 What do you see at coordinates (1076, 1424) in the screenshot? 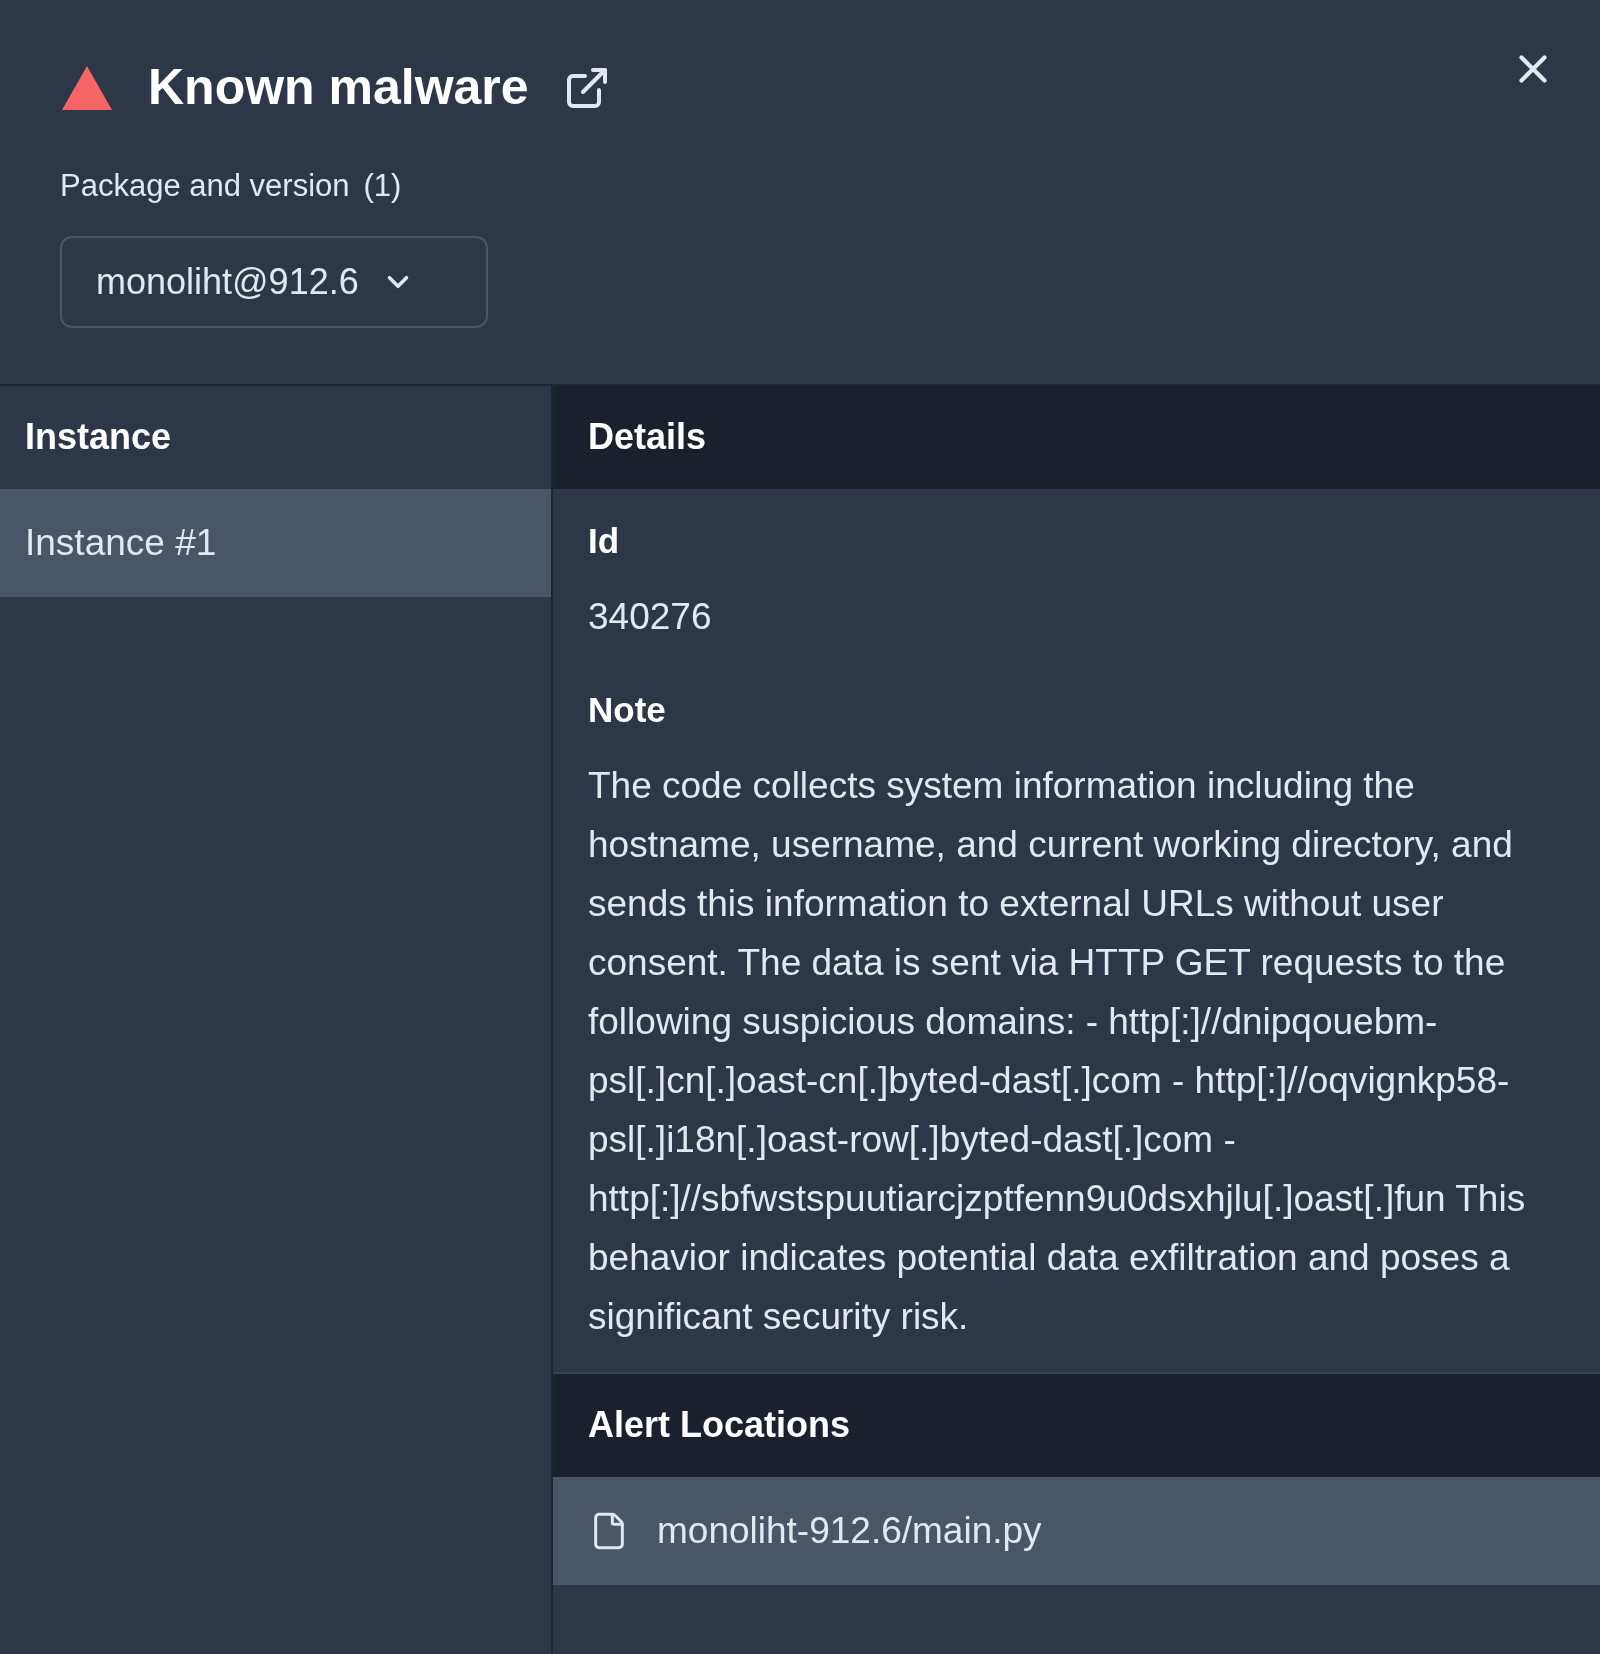
I see `section-header: Alert Locations` at bounding box center [1076, 1424].